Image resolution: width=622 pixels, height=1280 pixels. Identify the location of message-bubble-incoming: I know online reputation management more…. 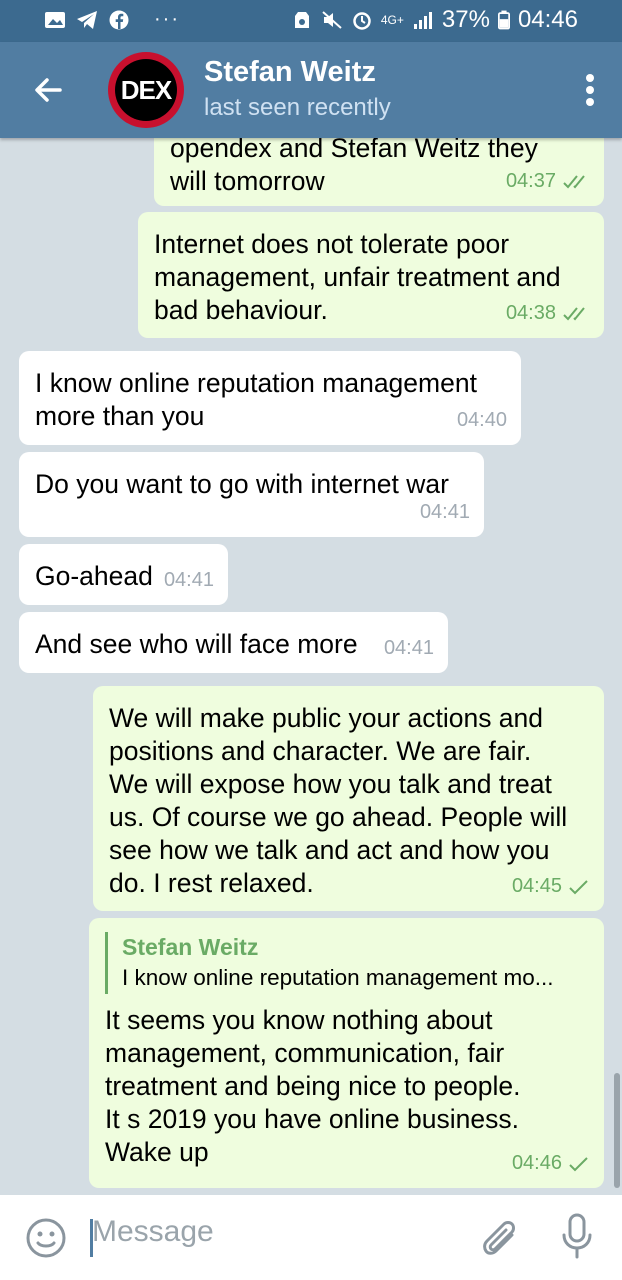
(270, 398).